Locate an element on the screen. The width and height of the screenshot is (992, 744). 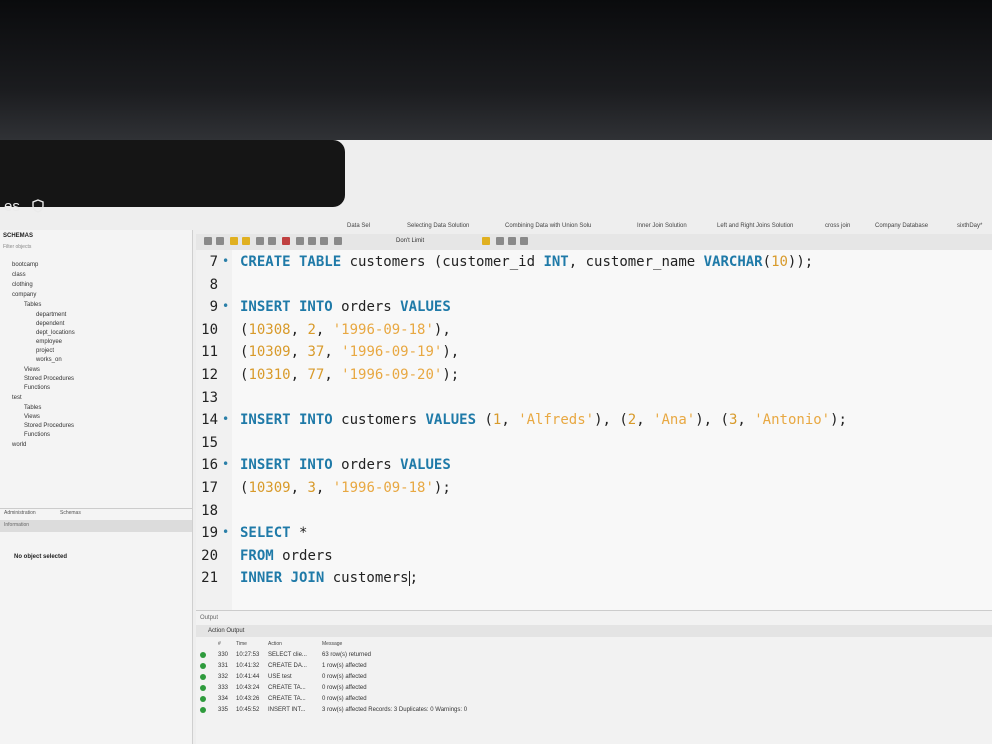
line-number: 7 is located at coordinates (213, 262).